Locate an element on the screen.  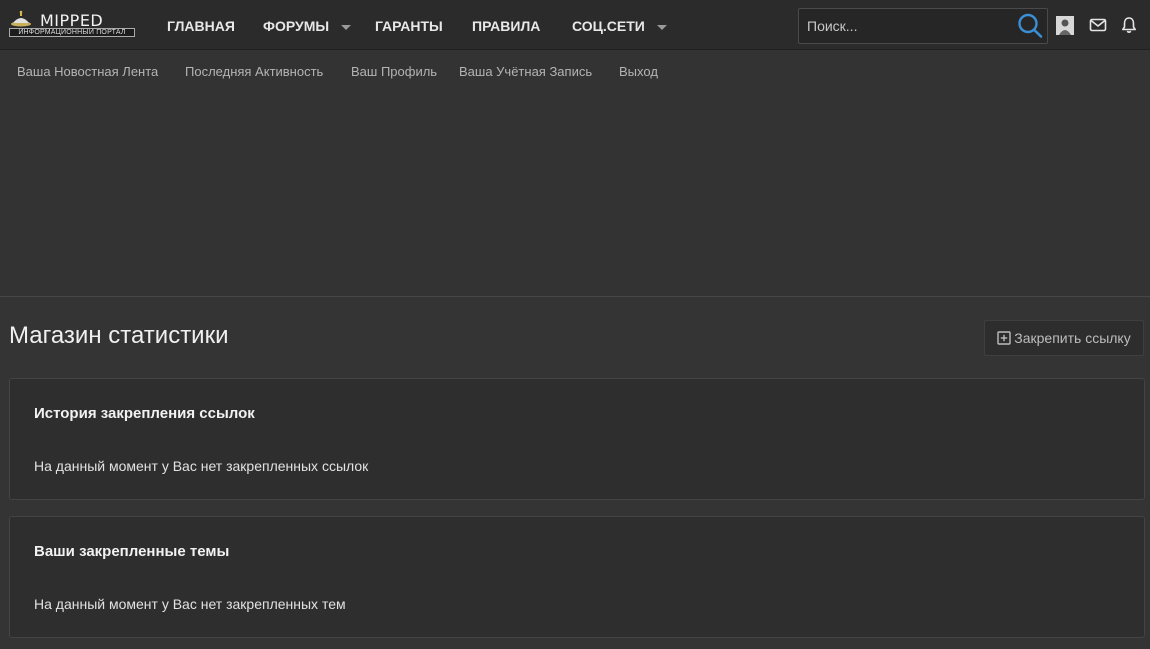
nav-forums-label: ФОРУМЫ is located at coordinates (296, 26).